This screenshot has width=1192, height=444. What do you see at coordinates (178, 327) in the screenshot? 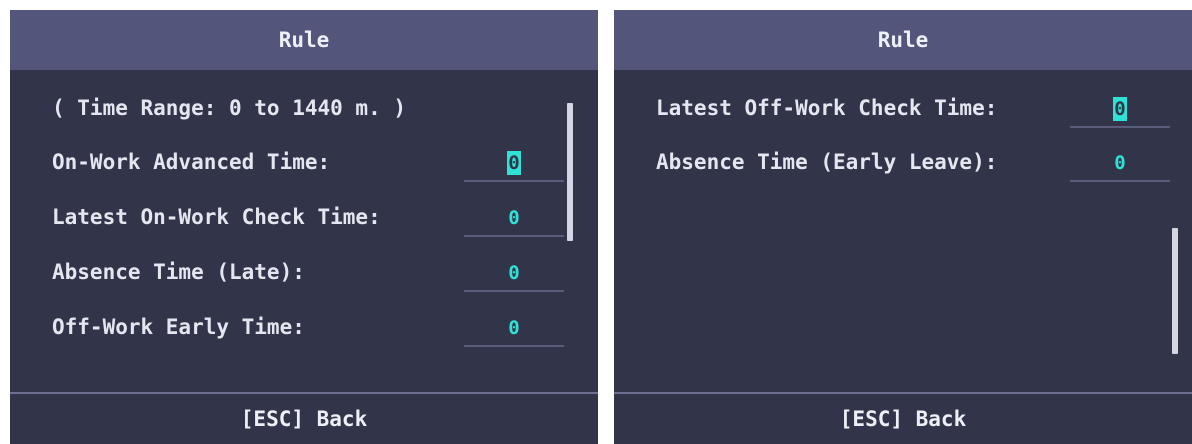
I see `field-label: Off-Work Early Time:` at bounding box center [178, 327].